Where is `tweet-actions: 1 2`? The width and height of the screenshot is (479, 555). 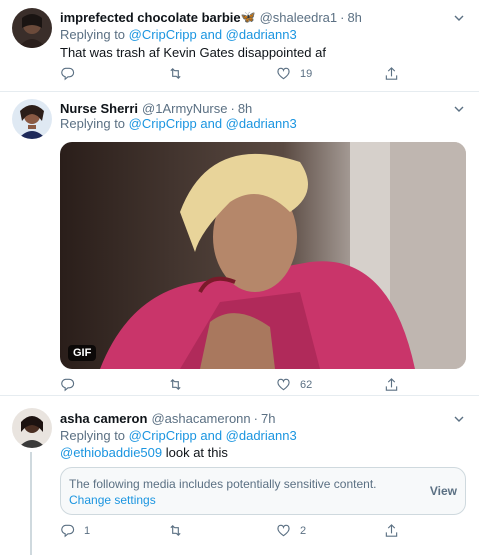 tweet-actions: 1 2 is located at coordinates (240, 531).